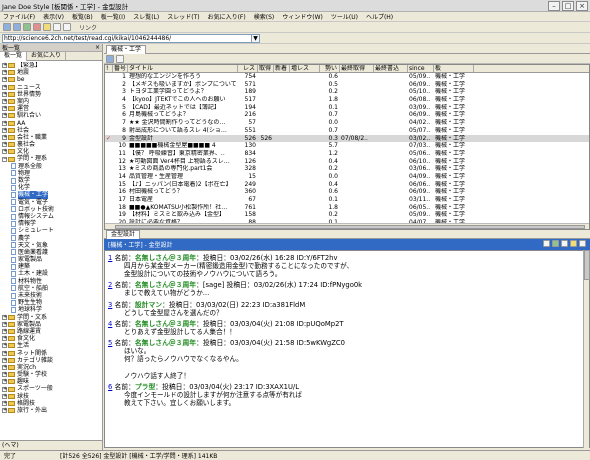 This screenshot has height=460, width=590. I want to click on tree-item: 情報学, so click(51, 223).